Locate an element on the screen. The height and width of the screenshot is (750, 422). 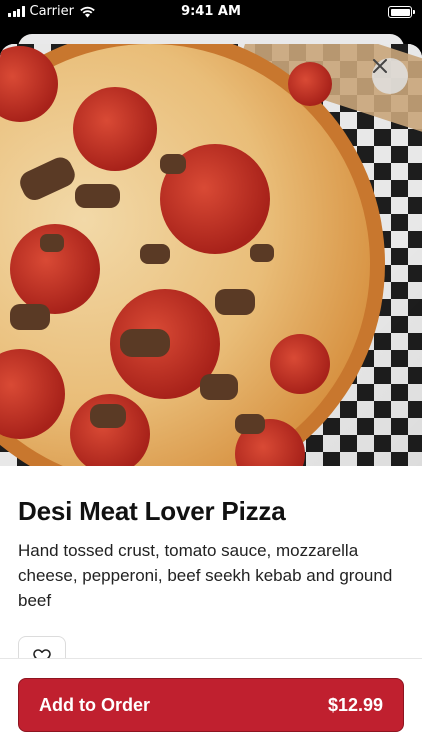
price-label: $12.99 is located at coordinates (355, 704).